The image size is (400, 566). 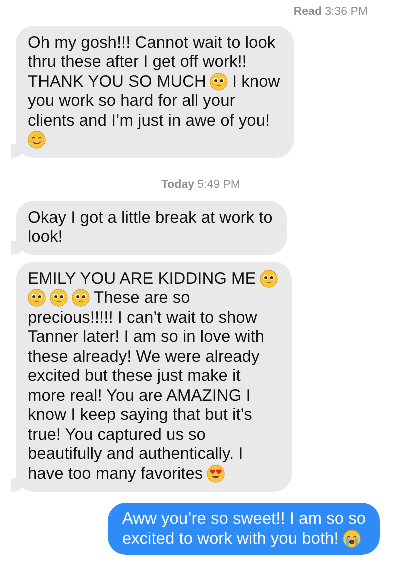 What do you see at coordinates (116, 474) in the screenshot?
I see `message-text: have too many favorites` at bounding box center [116, 474].